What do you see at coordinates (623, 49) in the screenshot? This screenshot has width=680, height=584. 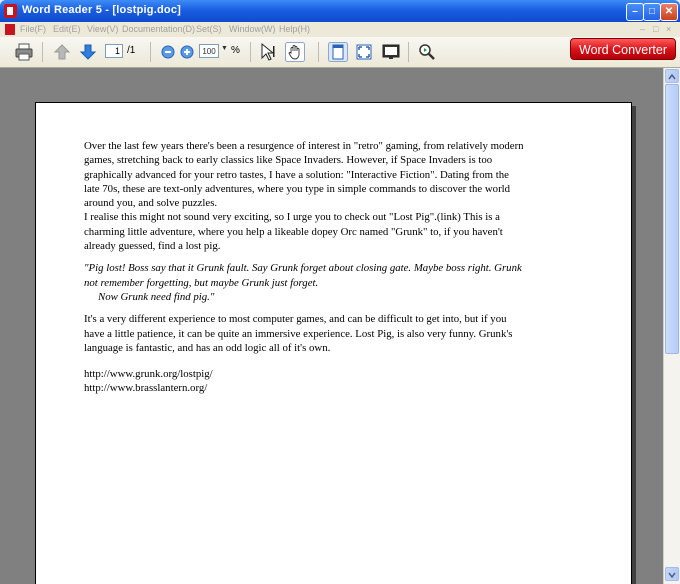 I see `word-converter-button: Word Converter` at bounding box center [623, 49].